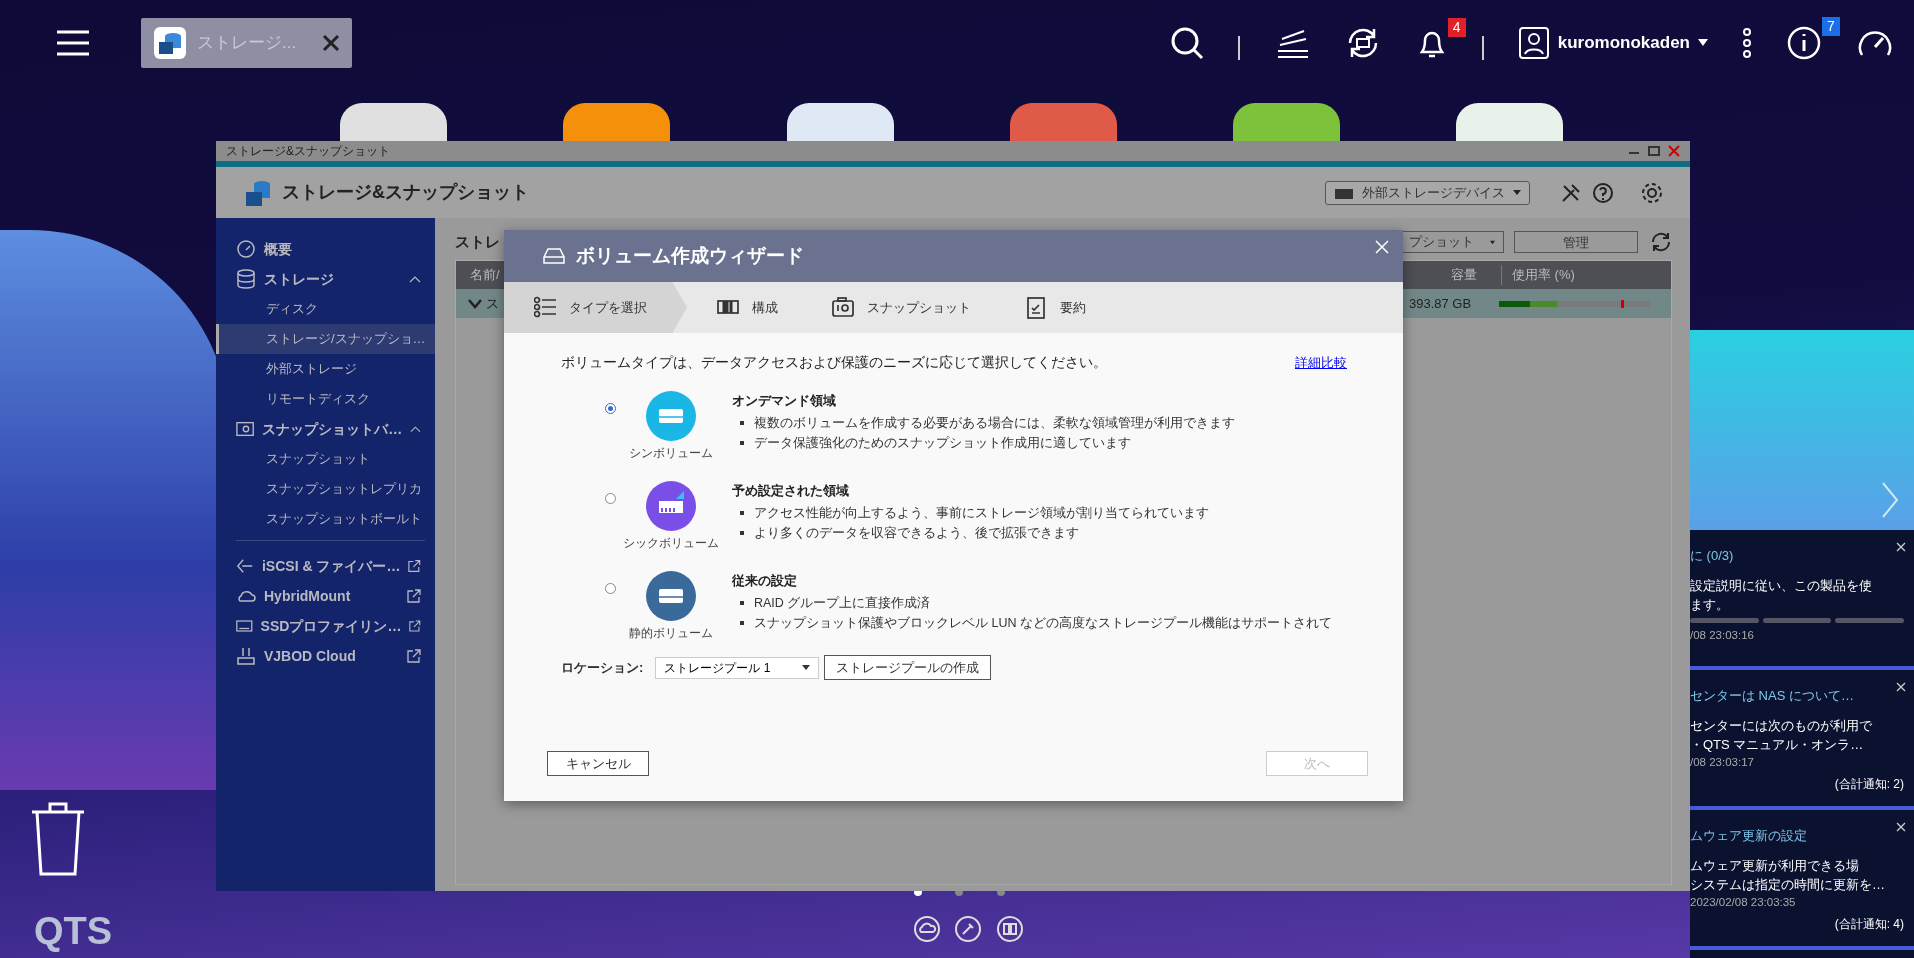  What do you see at coordinates (1452, 242) in the screenshot?
I see `view-dropdown: プショット` at bounding box center [1452, 242].